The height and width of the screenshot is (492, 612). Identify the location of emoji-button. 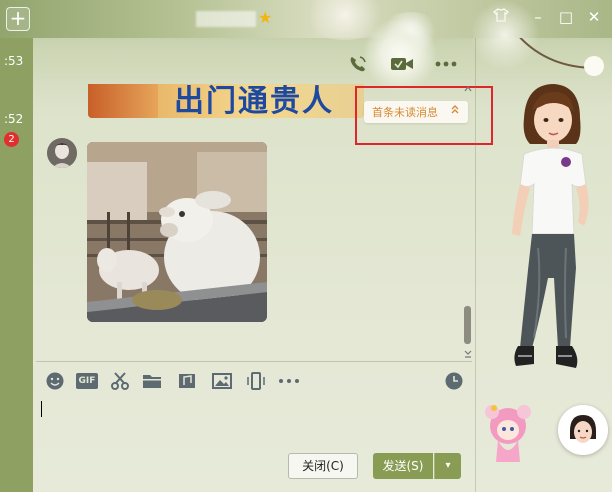
(56, 381).